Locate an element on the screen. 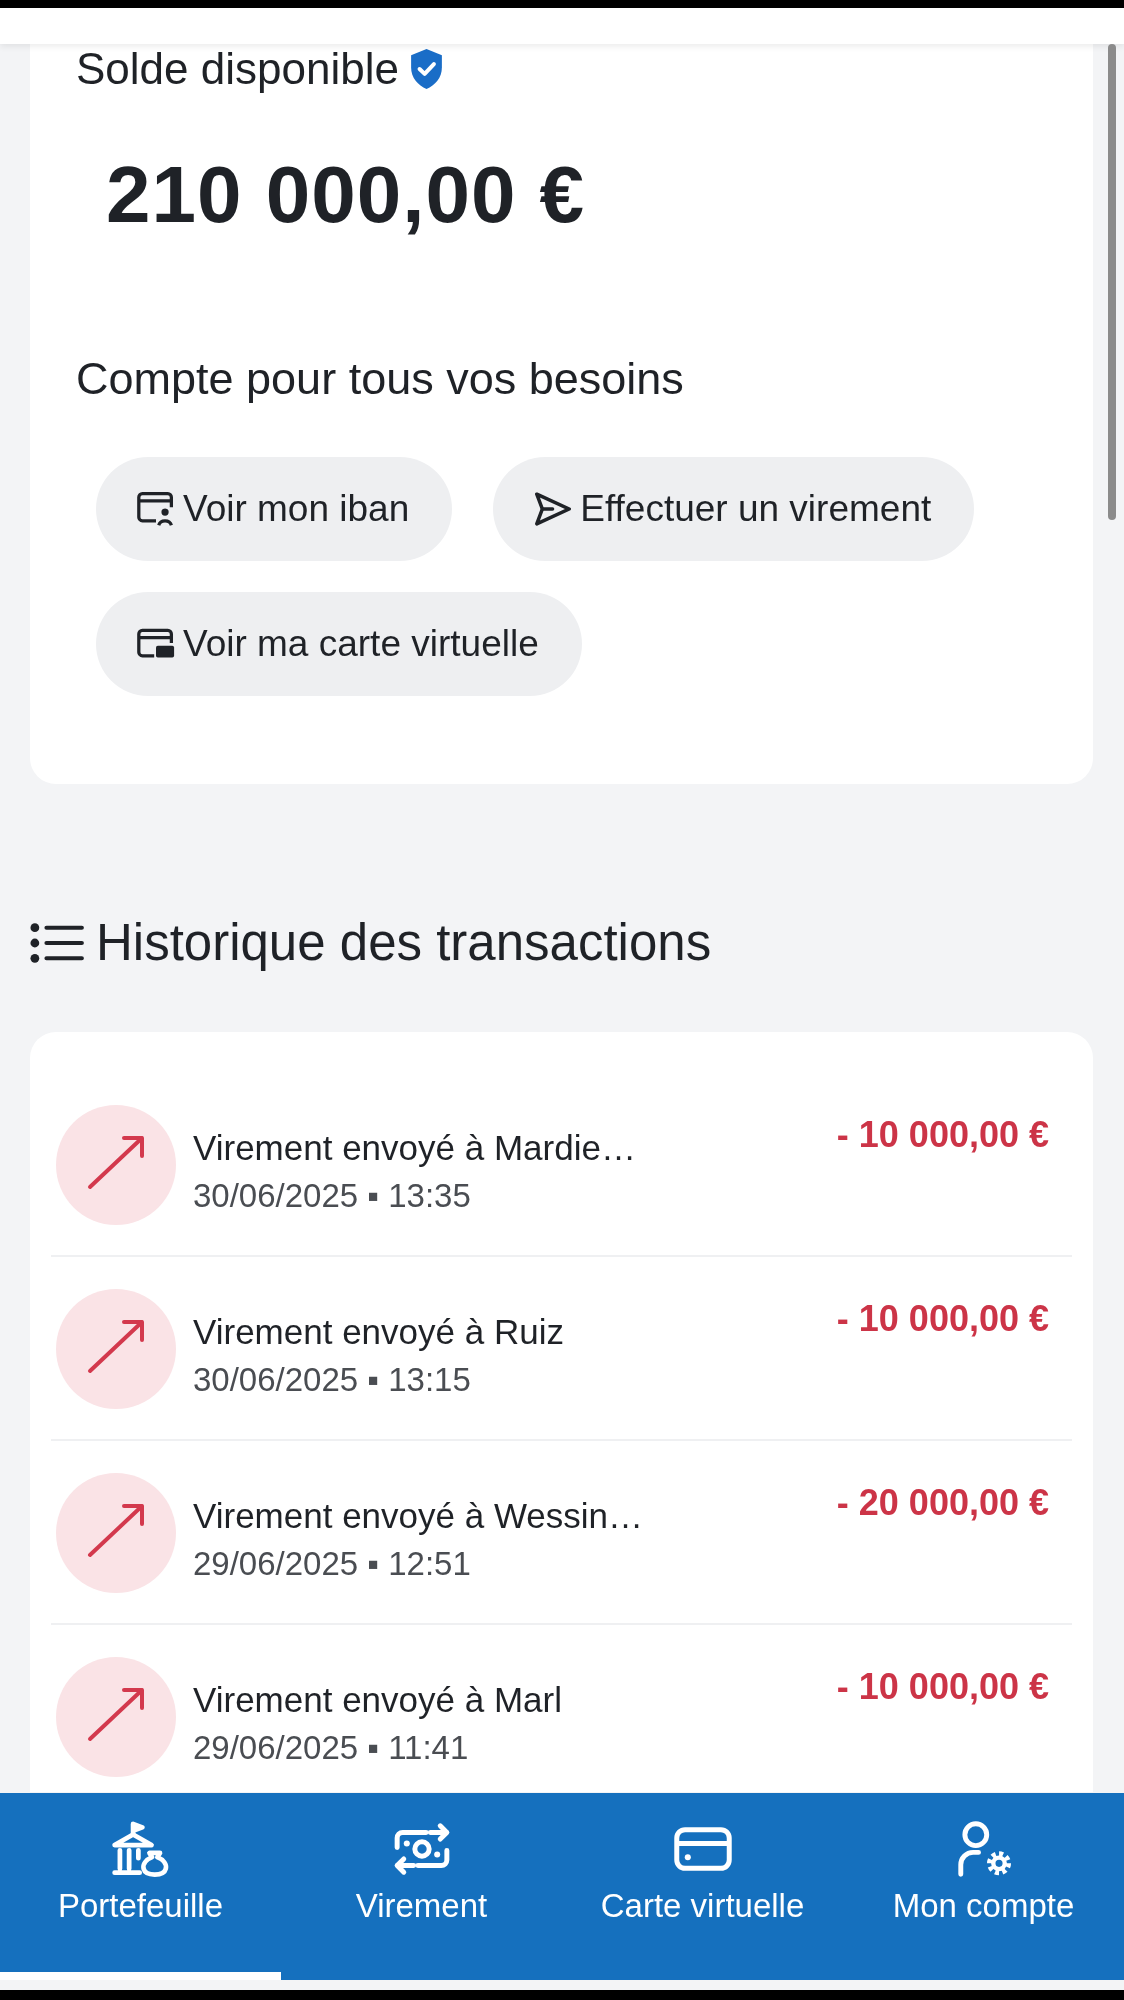  transaction-title: Virement envoyé à Marl is located at coordinates (377, 1700).